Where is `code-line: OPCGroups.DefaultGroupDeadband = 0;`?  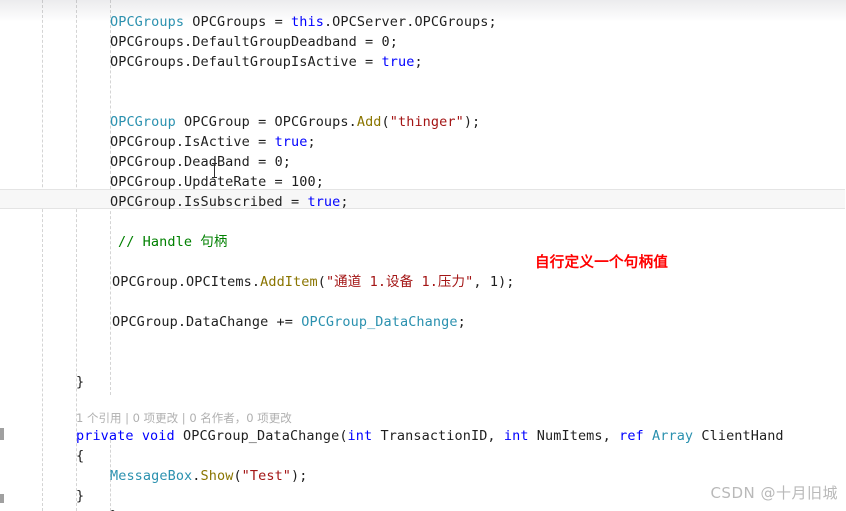 code-line: OPCGroups.DefaultGroupDeadband = 0; is located at coordinates (254, 42).